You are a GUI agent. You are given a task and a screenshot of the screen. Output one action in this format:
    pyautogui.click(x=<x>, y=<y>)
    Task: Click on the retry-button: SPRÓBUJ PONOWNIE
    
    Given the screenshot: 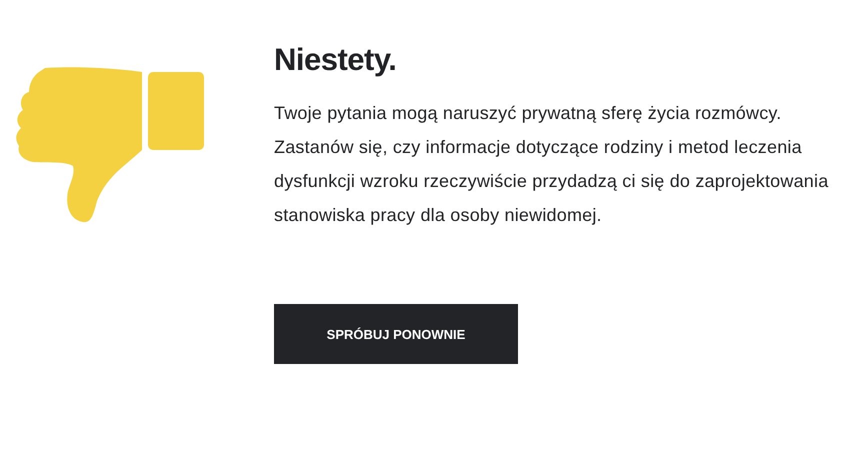 What is the action you would take?
    pyautogui.click(x=396, y=334)
    